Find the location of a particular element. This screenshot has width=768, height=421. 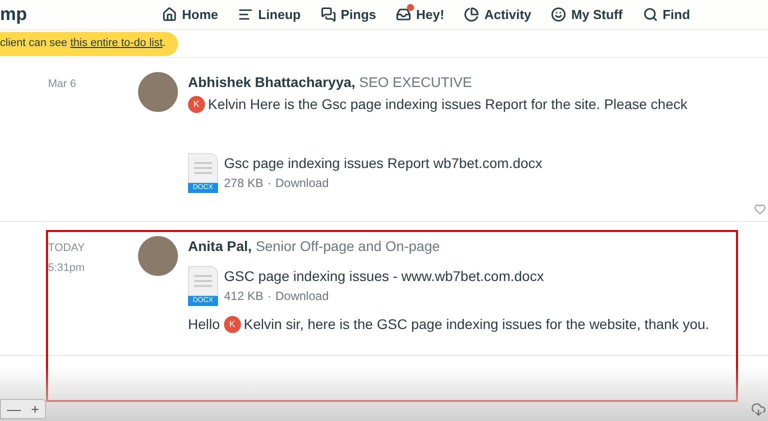

lines-icon is located at coordinates (246, 14).